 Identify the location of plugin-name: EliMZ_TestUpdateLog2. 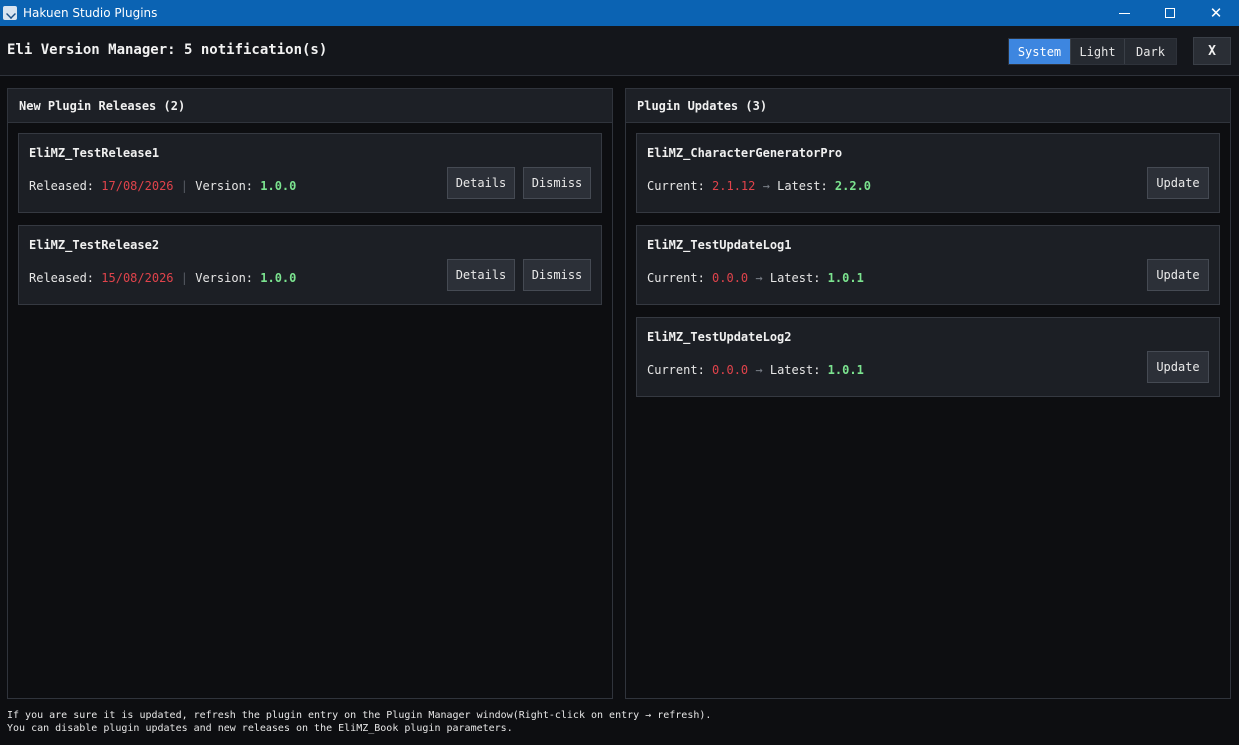
(719, 337).